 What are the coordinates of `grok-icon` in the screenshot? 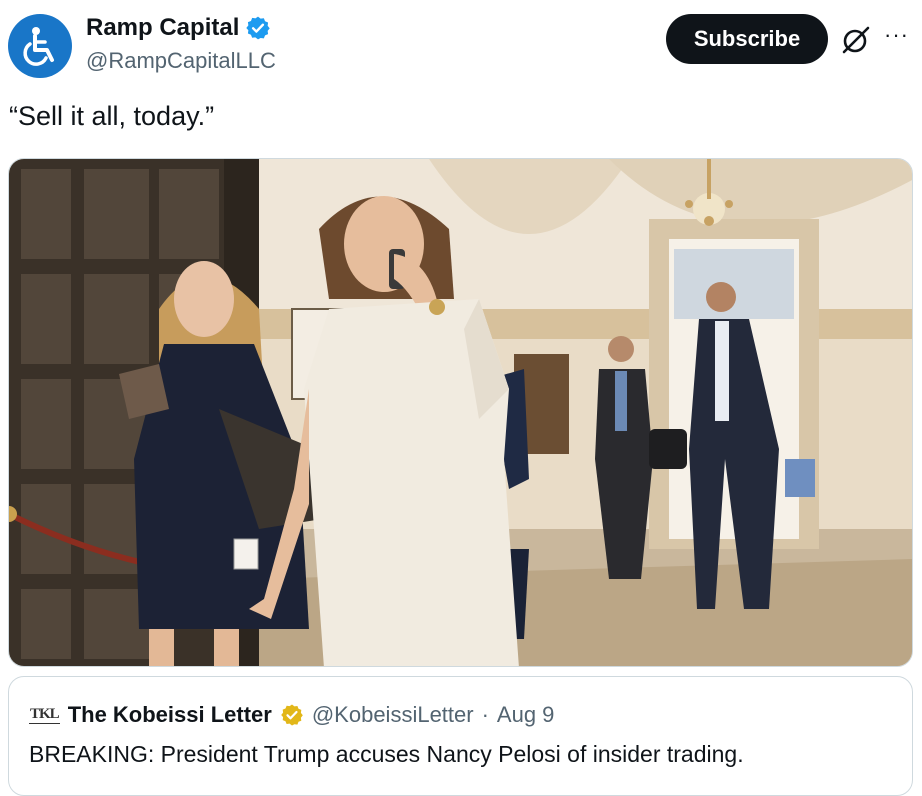 It's located at (856, 40).